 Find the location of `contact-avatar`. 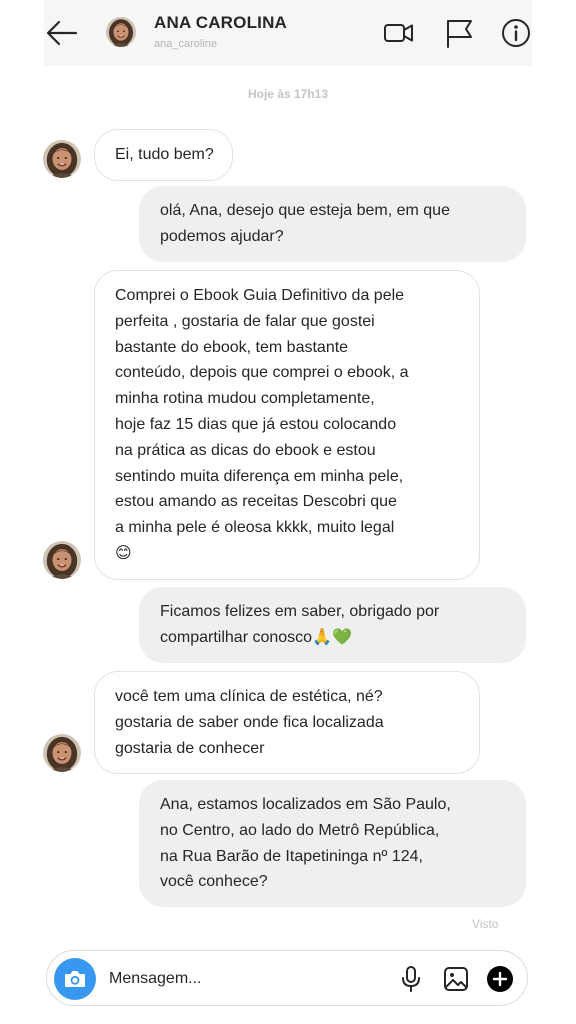

contact-avatar is located at coordinates (121, 32).